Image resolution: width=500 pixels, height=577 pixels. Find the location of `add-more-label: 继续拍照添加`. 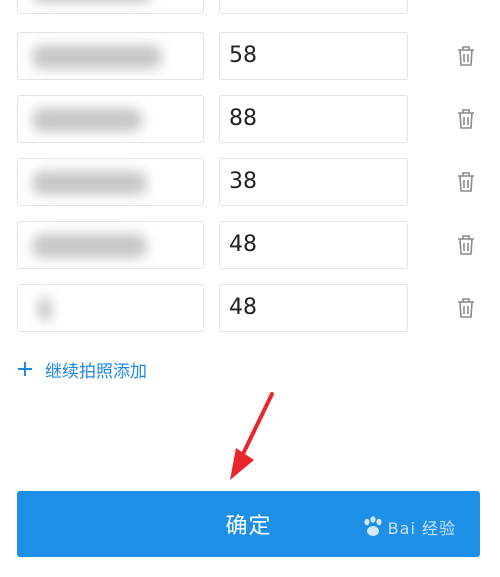

add-more-label: 继续拍照添加 is located at coordinates (96, 371).